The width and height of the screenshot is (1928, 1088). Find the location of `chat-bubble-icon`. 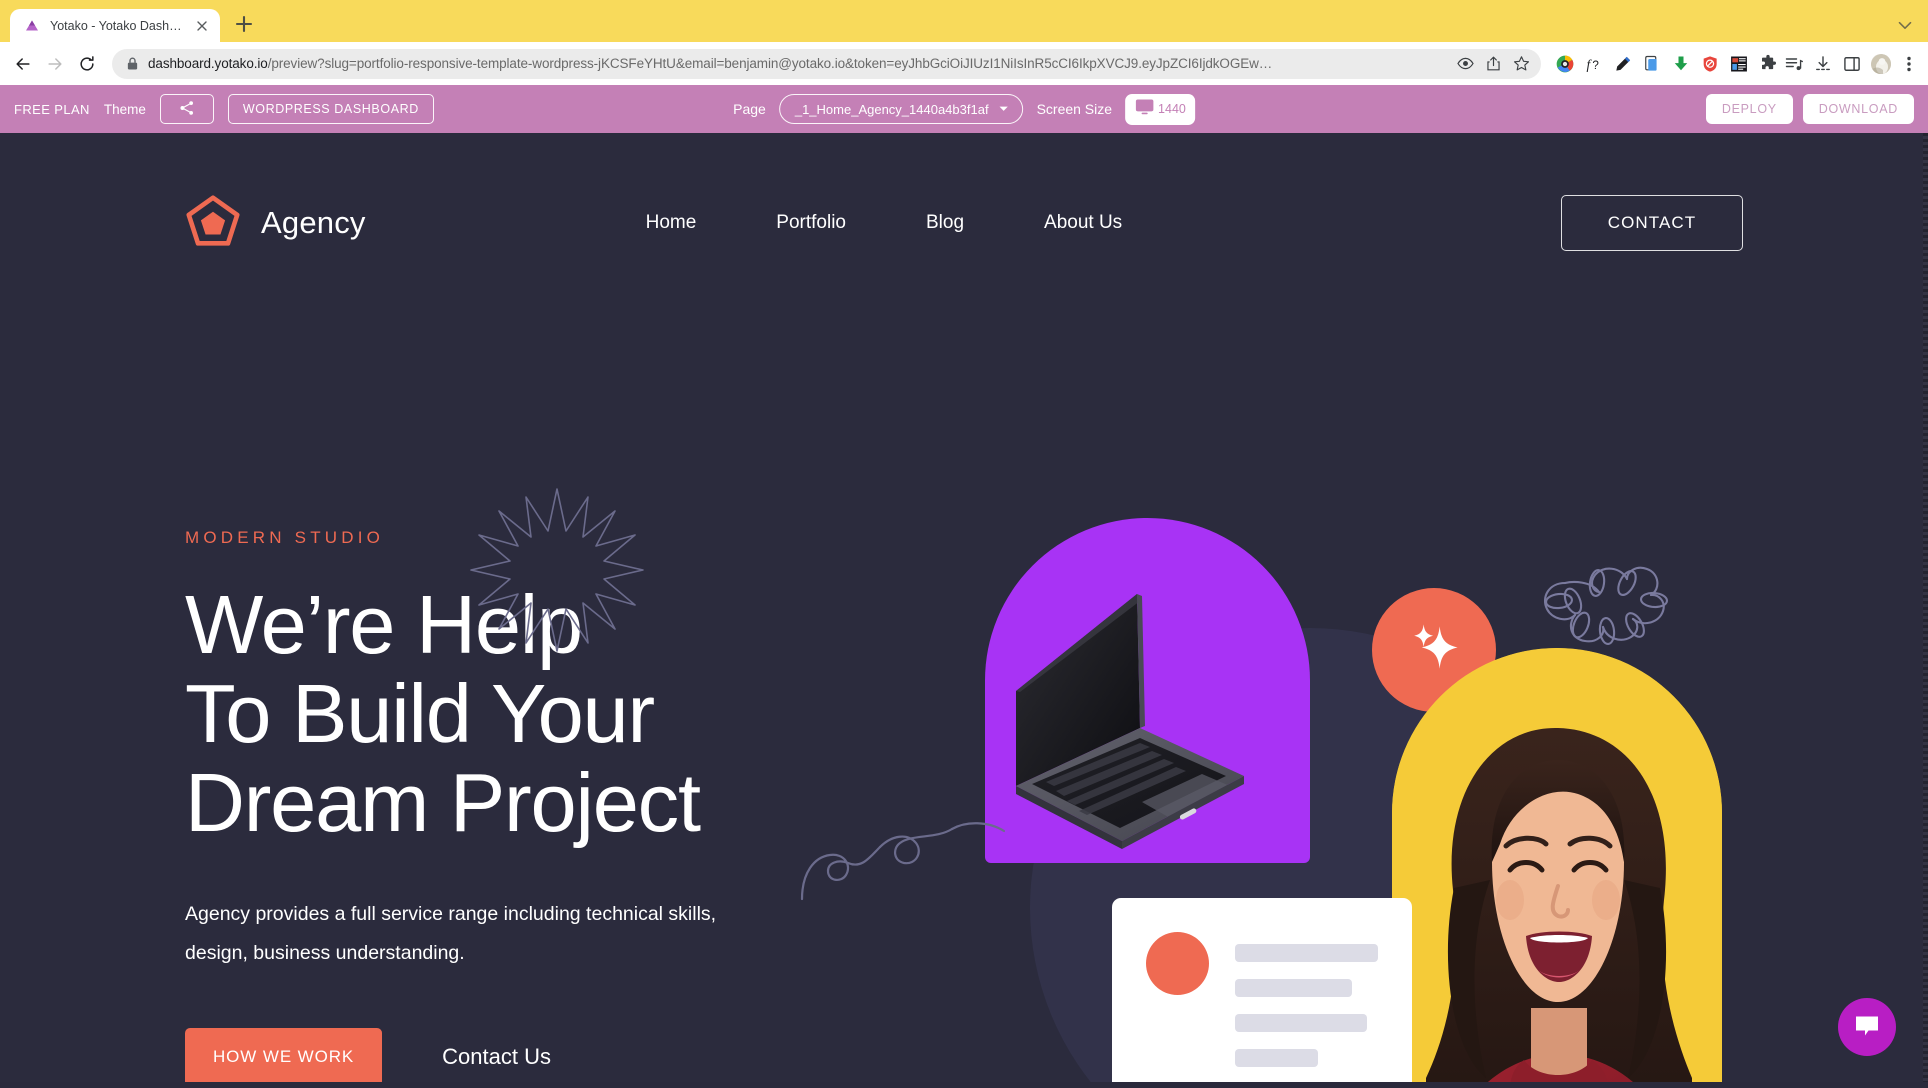

chat-bubble-icon is located at coordinates (1867, 1027).